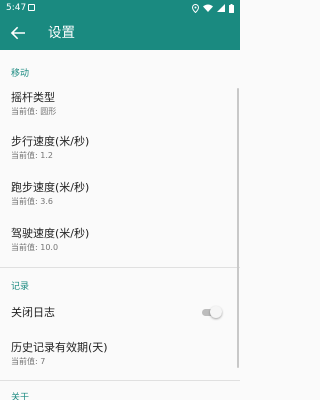 Image resolution: width=320 pixels, height=400 pixels. Describe the element at coordinates (195, 8) in the screenshot. I see `location-icon` at that location.